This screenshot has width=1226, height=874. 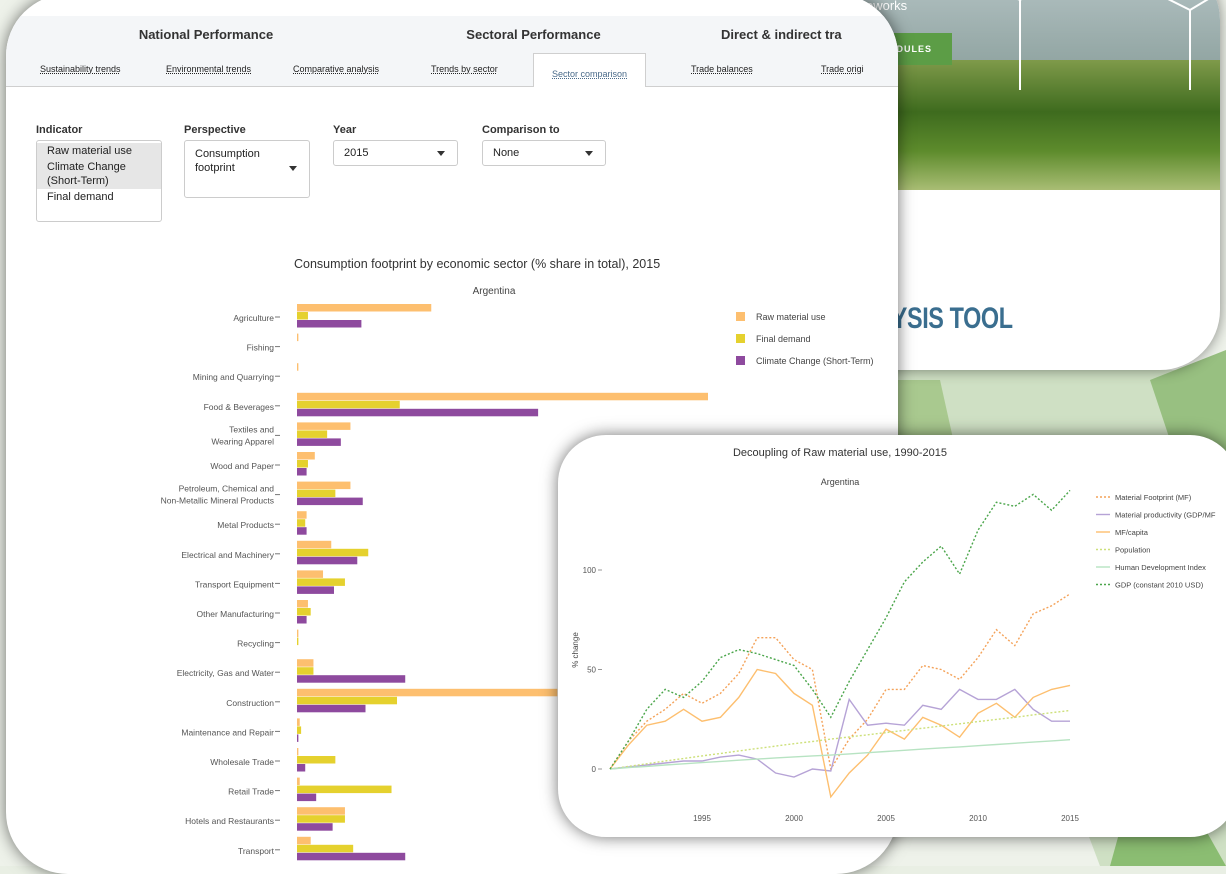 I want to click on legend-label: Final demand, so click(x=783, y=339).